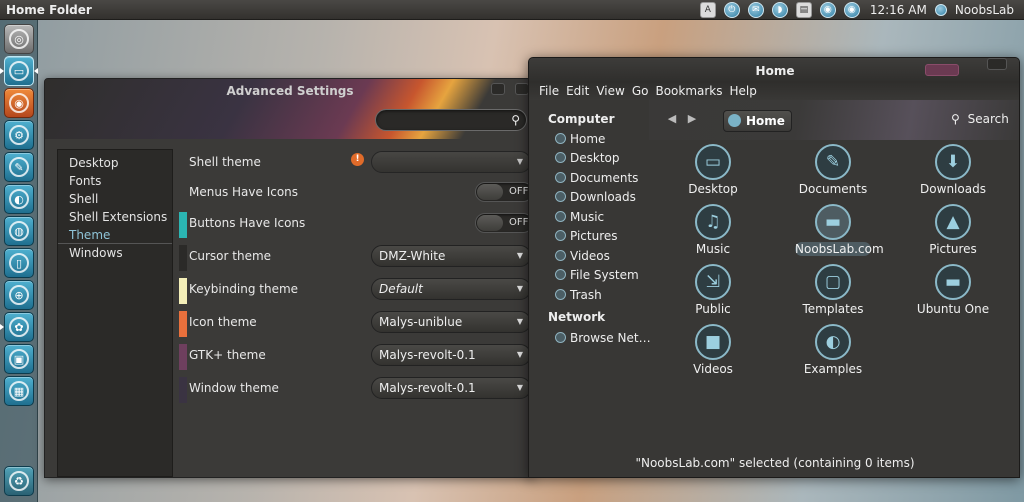  Describe the element at coordinates (692, 119) in the screenshot. I see `forward-arrow-icon: ▶` at that location.